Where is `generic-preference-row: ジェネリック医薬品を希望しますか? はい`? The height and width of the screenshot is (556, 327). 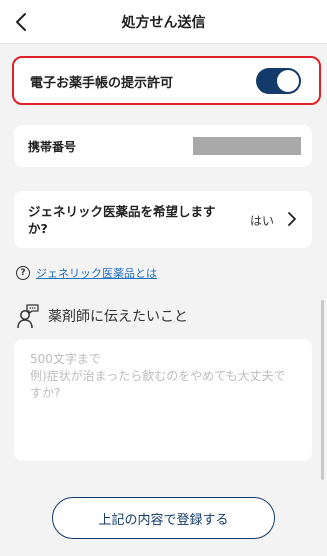
generic-preference-row: ジェネリック医薬品を希望しますか? はい is located at coordinates (163, 219).